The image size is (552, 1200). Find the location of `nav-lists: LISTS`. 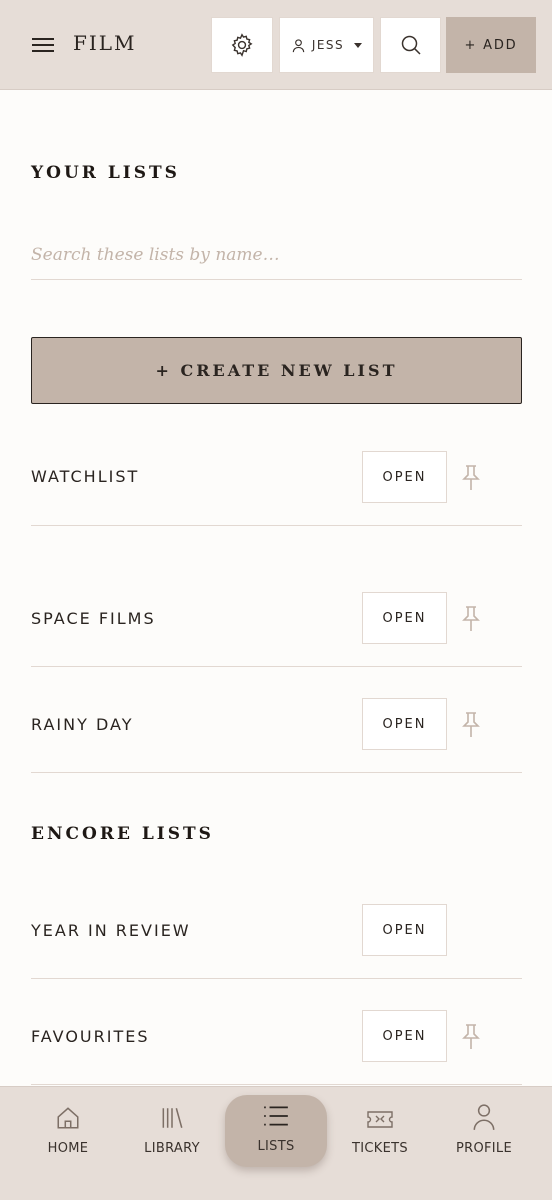

nav-lists: LISTS is located at coordinates (276, 1131).